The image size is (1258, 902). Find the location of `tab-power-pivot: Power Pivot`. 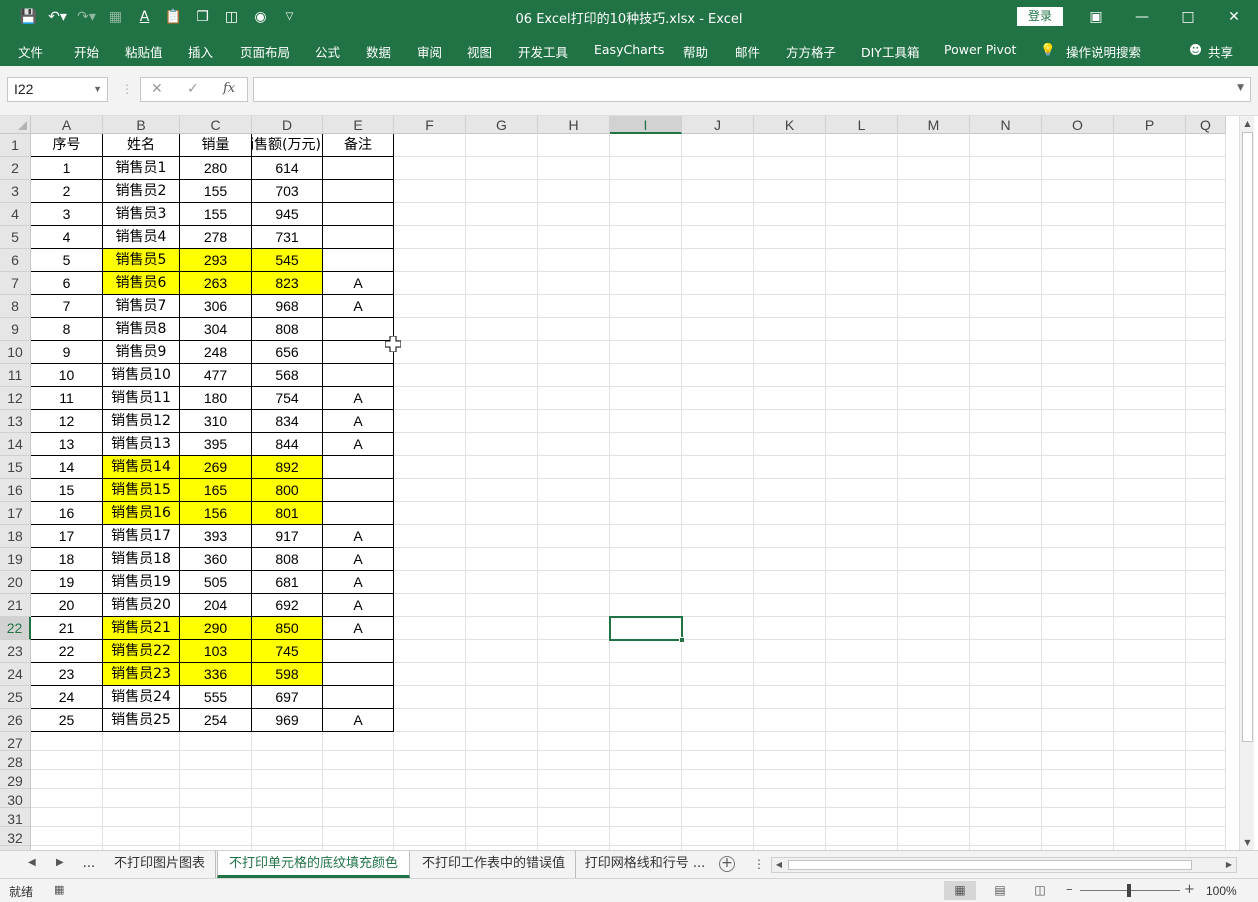

tab-power-pivot: Power Pivot is located at coordinates (980, 49).